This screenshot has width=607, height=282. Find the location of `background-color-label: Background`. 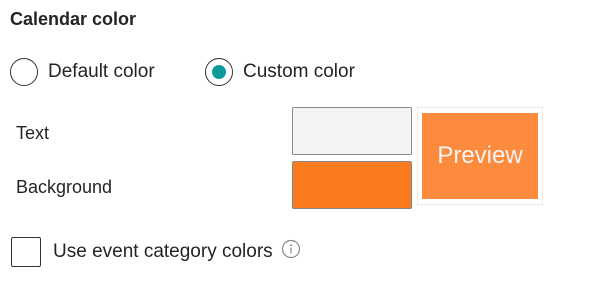

background-color-label: Background is located at coordinates (64, 187).